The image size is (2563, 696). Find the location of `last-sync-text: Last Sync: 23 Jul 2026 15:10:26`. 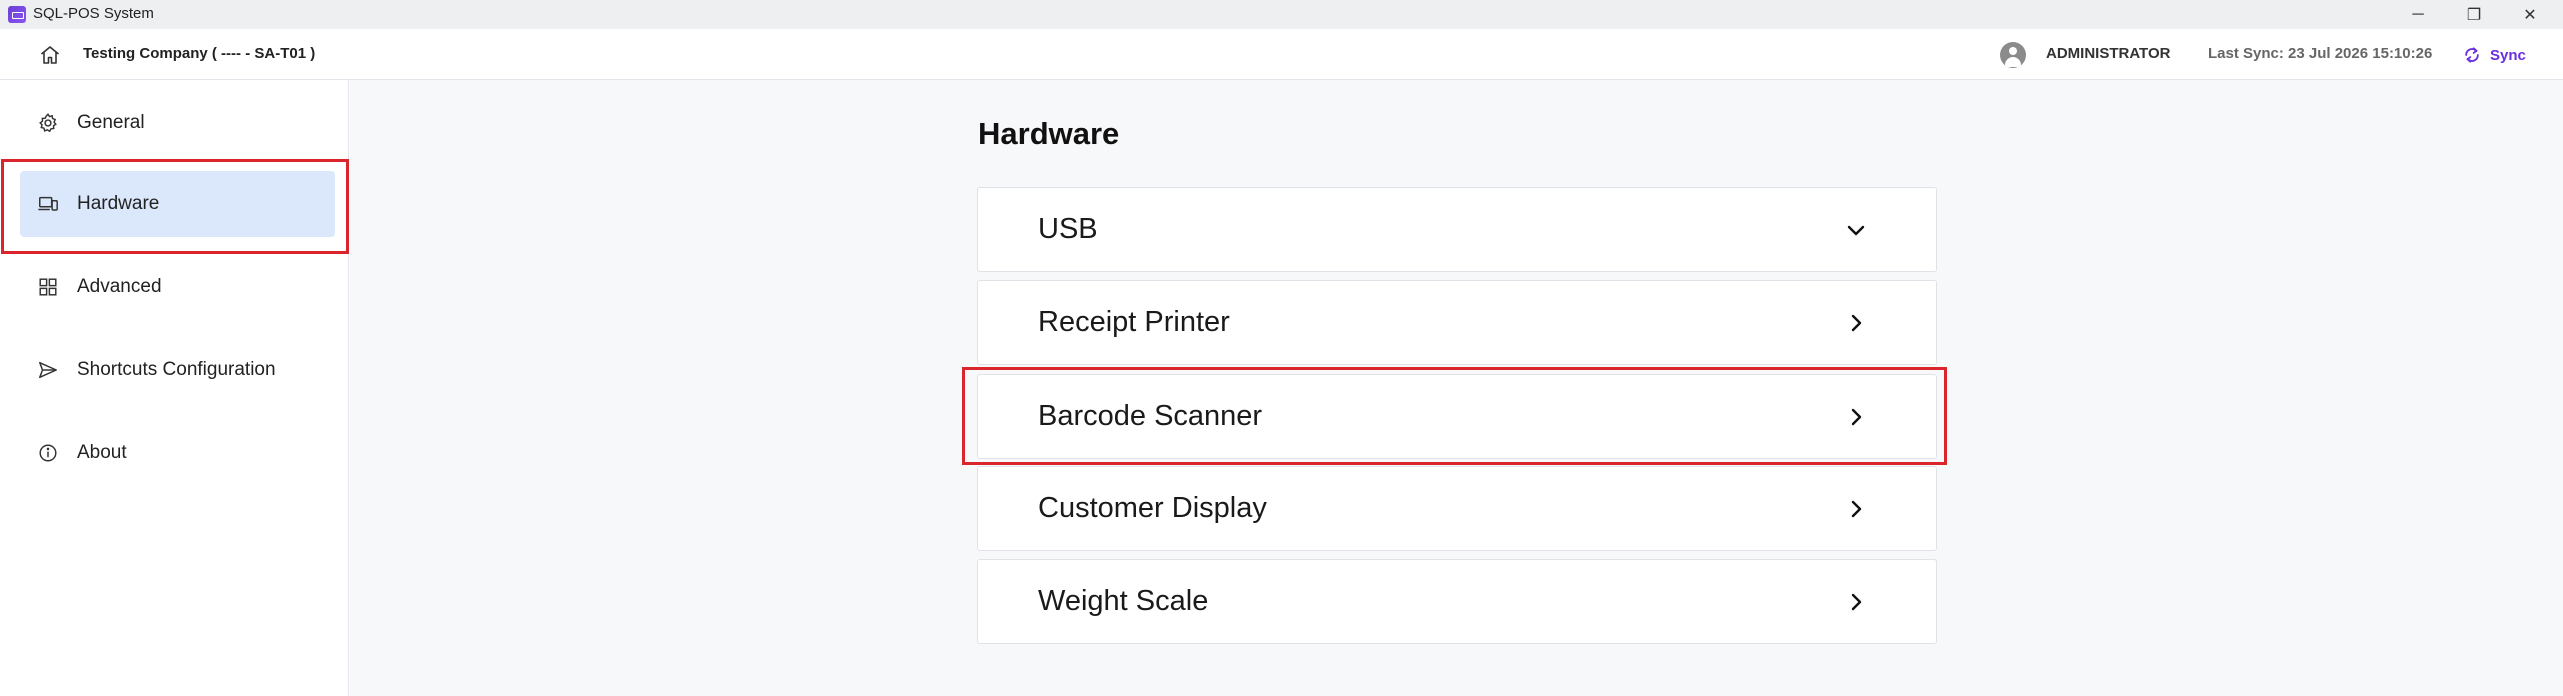

last-sync-text: Last Sync: 23 Jul 2026 15:10:26 is located at coordinates (2320, 53).